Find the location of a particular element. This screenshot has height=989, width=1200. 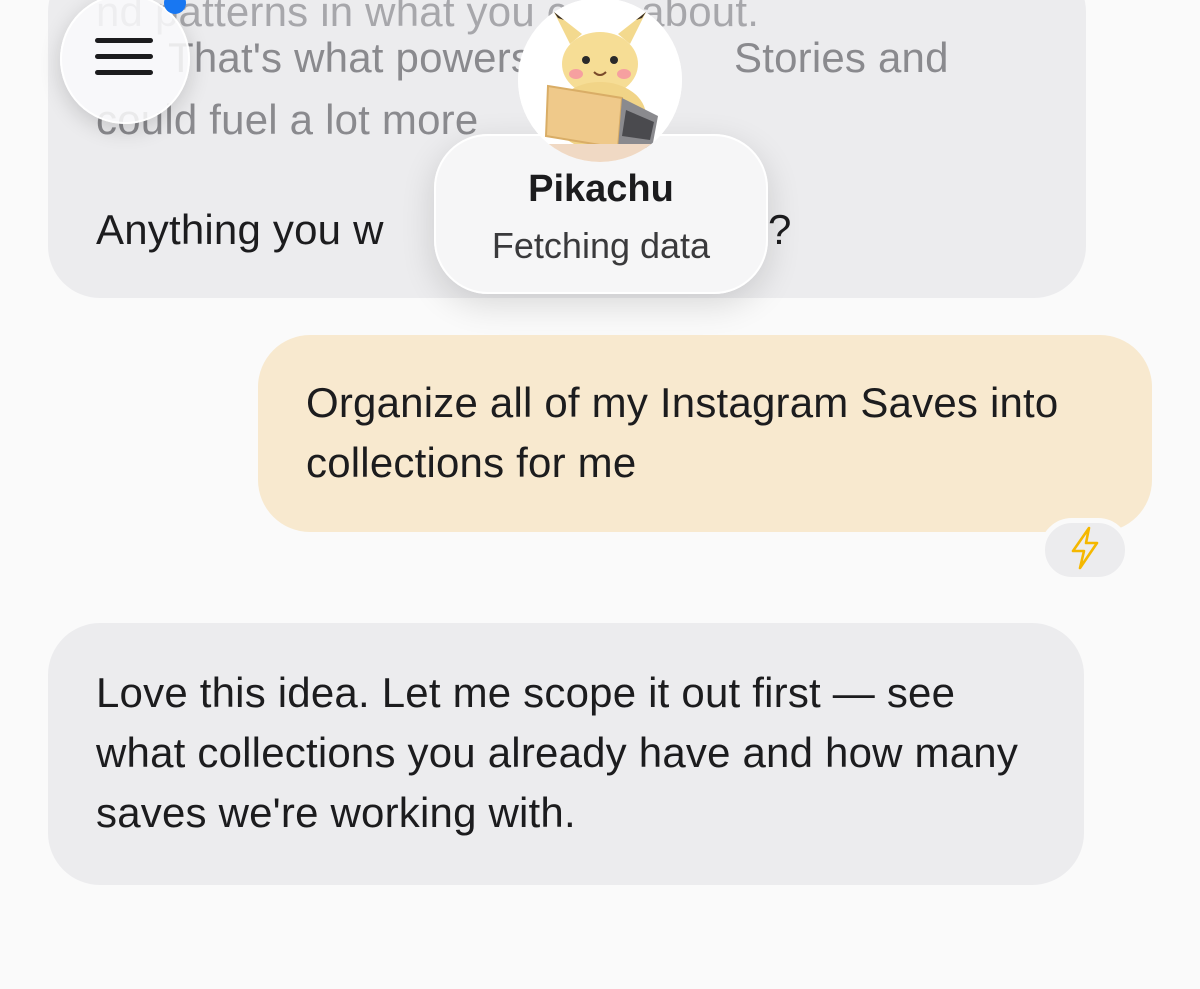

lightning-icon is located at coordinates (1085, 550).